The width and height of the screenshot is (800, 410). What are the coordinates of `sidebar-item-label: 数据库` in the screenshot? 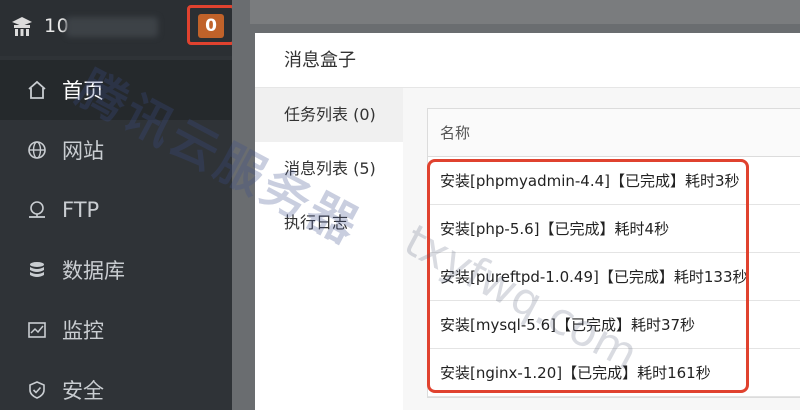 It's located at (93, 271).